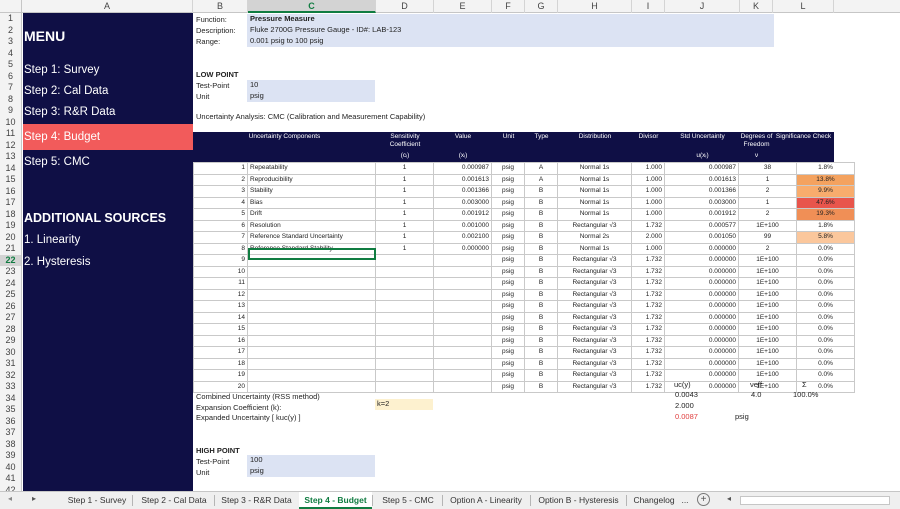 This screenshot has width=900, height=509. Describe the element at coordinates (335, 500) in the screenshot. I see `sheet-tab: Step 4 - Budget` at that location.